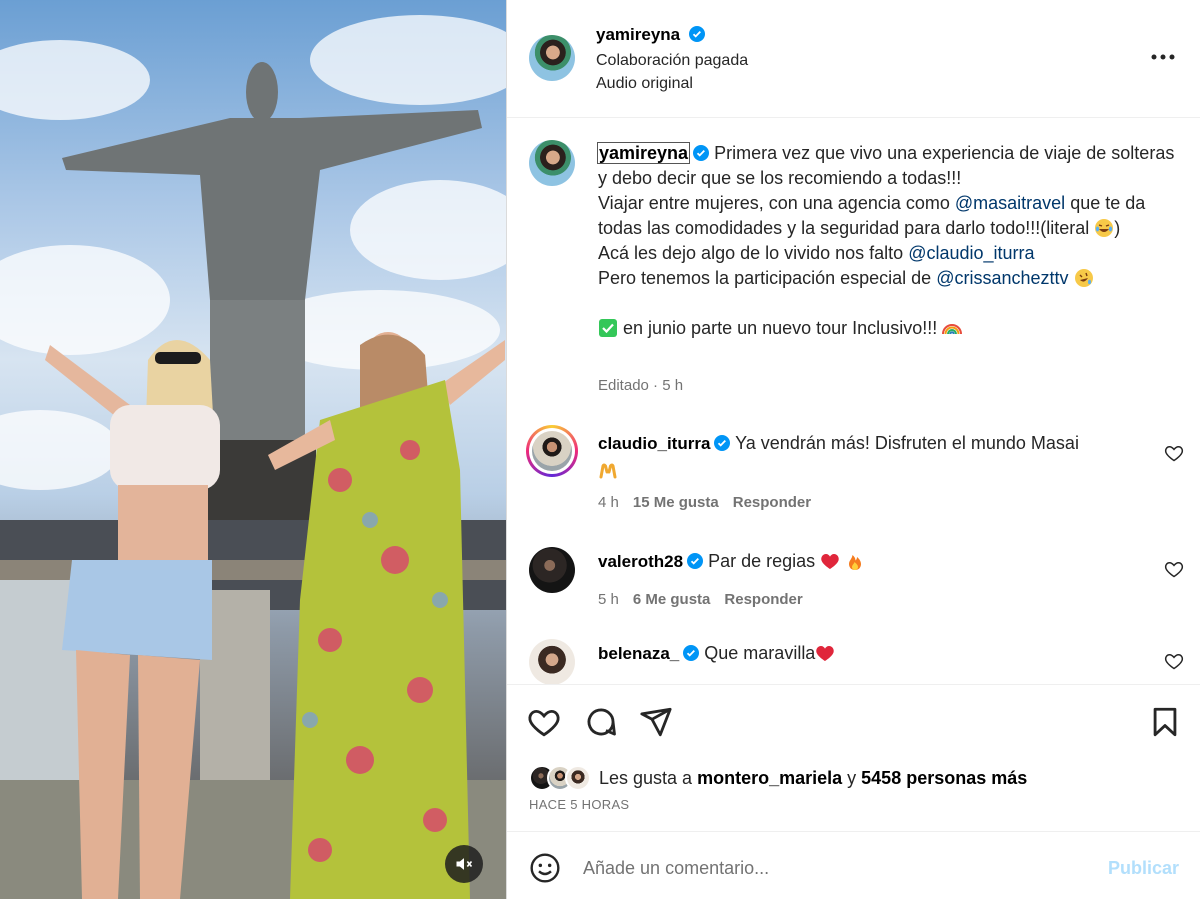  I want to click on comment-text: Que maravilla, so click(760, 653).